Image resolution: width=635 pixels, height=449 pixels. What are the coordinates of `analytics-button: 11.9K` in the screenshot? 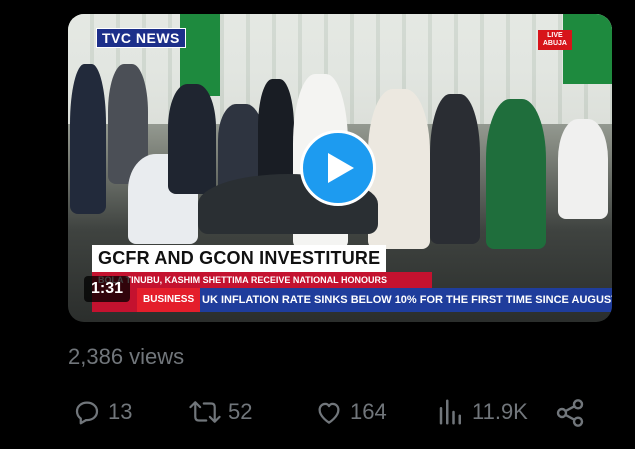 It's located at (482, 412).